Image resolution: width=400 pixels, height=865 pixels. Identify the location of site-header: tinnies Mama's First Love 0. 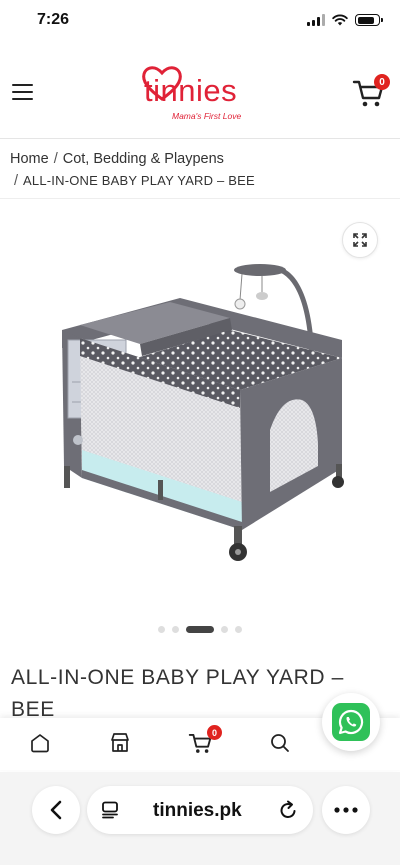
(200, 94).